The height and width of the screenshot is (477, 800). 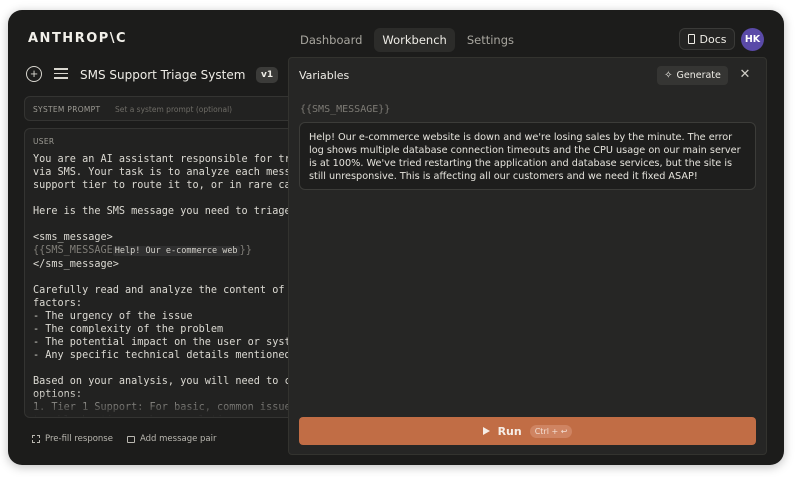 What do you see at coordinates (668, 75) in the screenshot?
I see `sparkle-icon: ✧` at bounding box center [668, 75].